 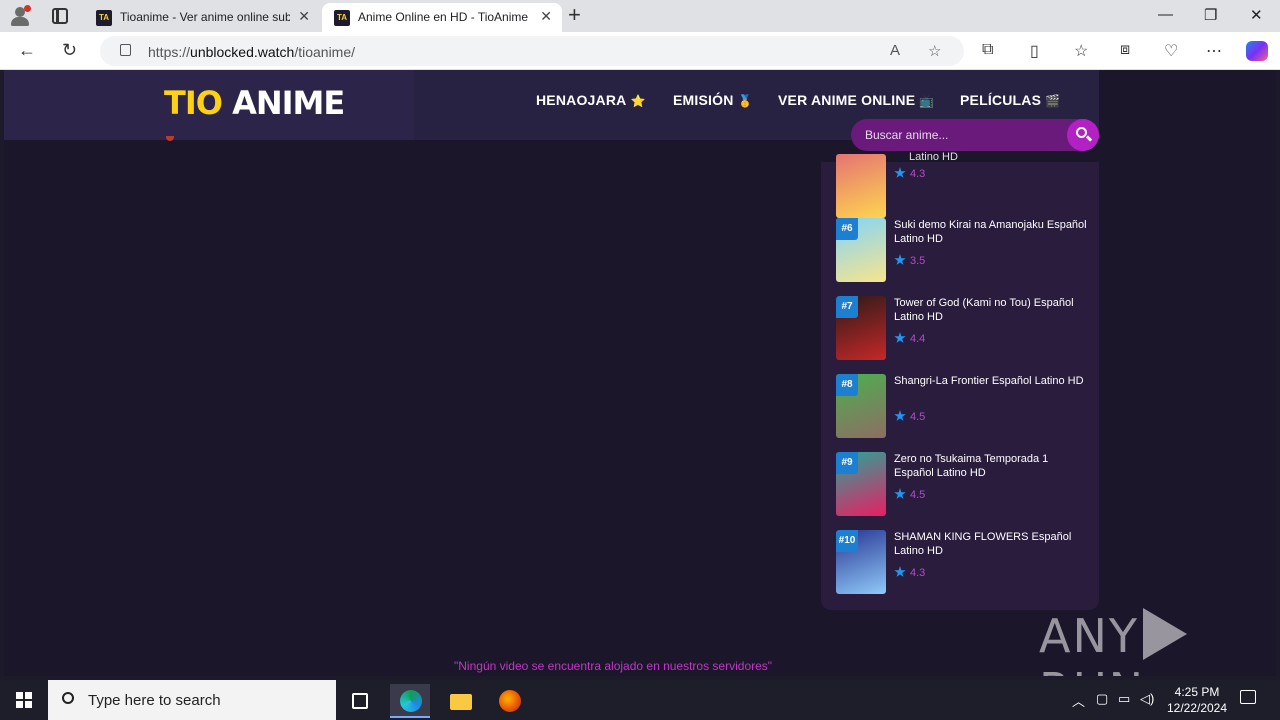 What do you see at coordinates (251, 52) in the screenshot?
I see `url-text: https://unblocked.watch/tioanime/` at bounding box center [251, 52].